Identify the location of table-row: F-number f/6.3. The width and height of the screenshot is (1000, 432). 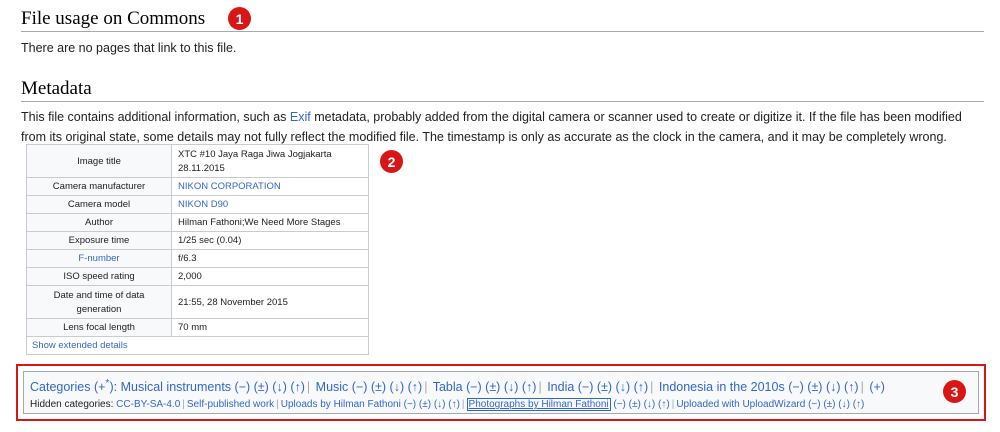
(197, 258).